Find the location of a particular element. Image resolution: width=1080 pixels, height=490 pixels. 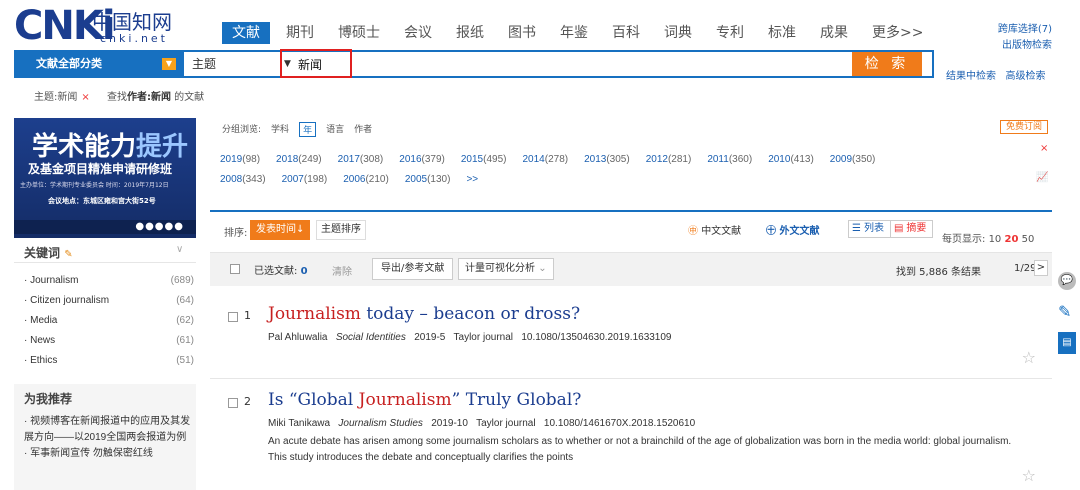

keyword-item: · News (61) is located at coordinates (109, 342).